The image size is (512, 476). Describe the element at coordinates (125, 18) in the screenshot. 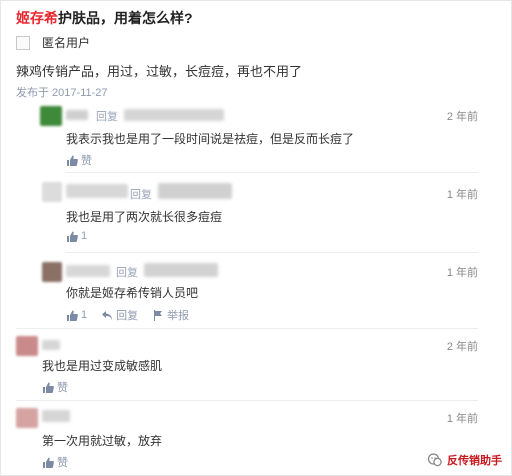

I see `question-title-text: 护肤品，用着怎么样?` at that location.